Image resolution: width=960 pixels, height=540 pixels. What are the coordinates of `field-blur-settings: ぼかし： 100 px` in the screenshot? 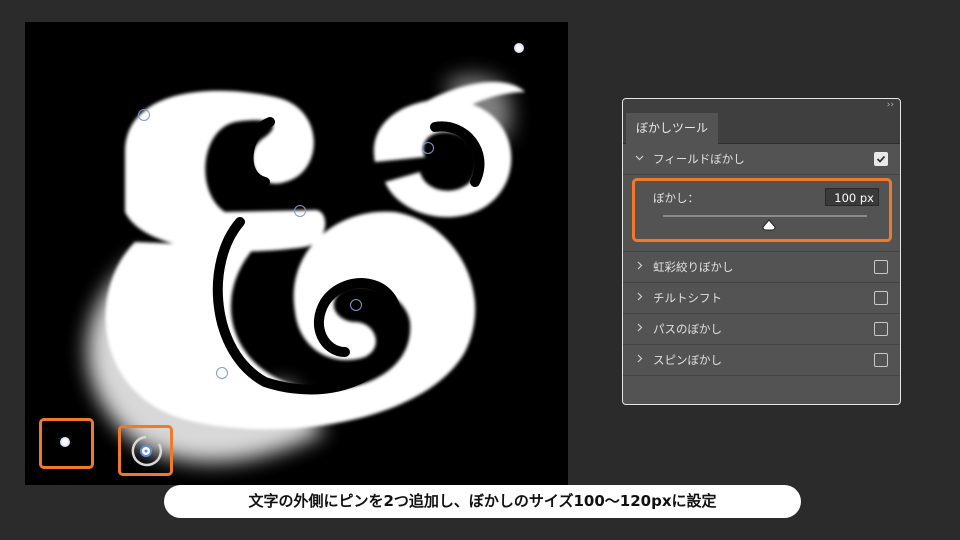 It's located at (761, 213).